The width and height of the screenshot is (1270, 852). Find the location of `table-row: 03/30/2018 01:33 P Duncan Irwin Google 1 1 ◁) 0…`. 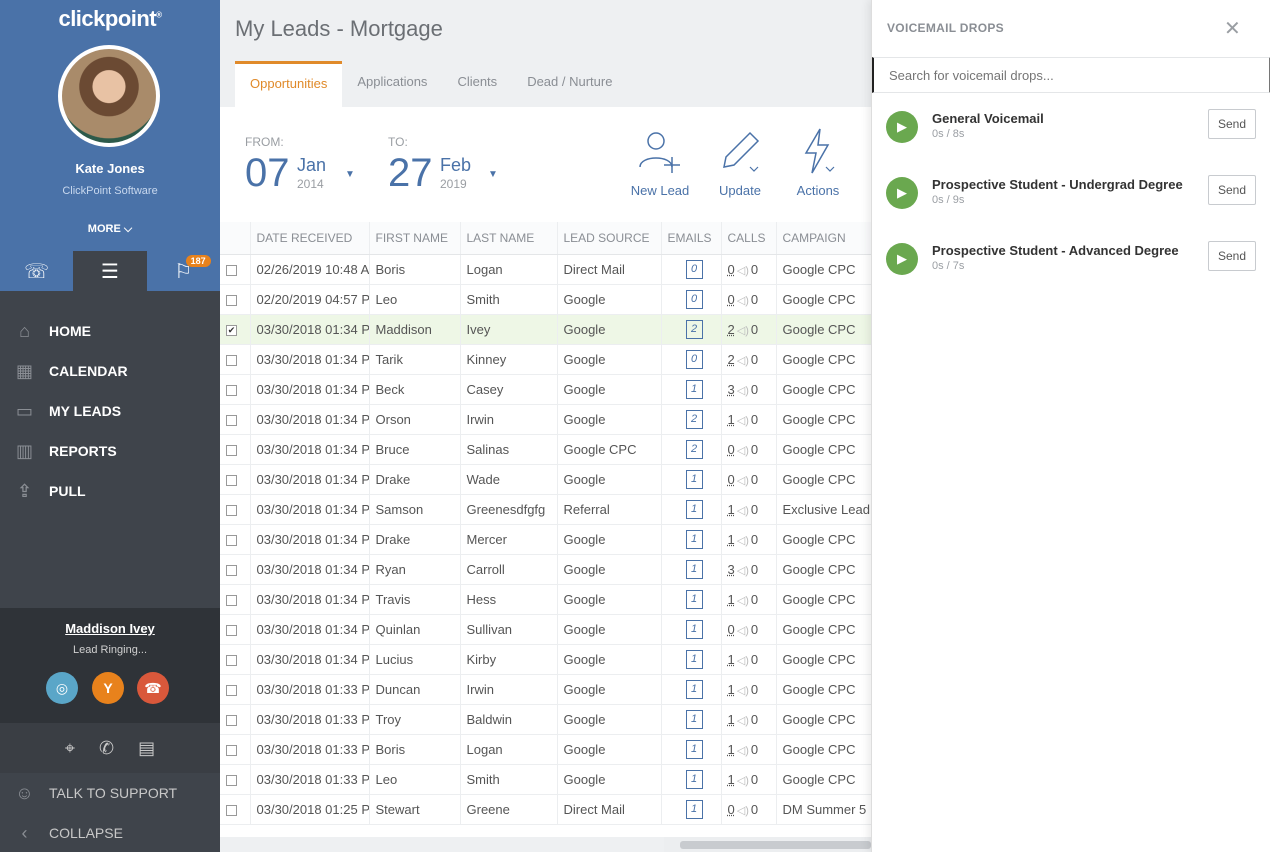

table-row: 03/30/2018 01:33 P Duncan Irwin Google 1 1 ◁) 0… is located at coordinates (545, 689).